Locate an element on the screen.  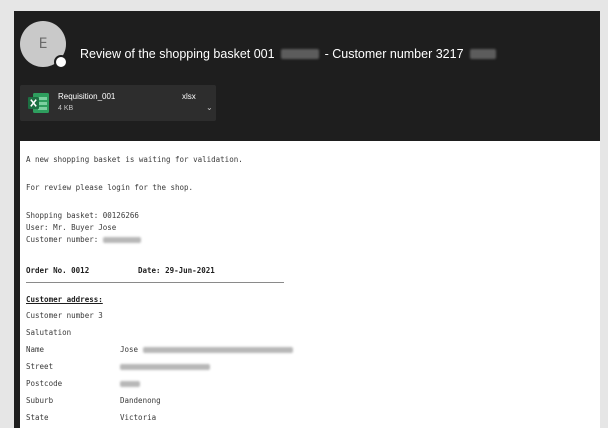
redacted-name is located at coordinates (217, 350).